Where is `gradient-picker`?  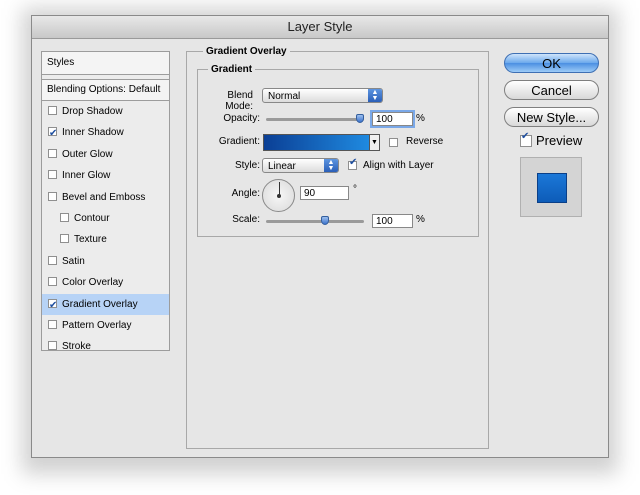 gradient-picker is located at coordinates (316, 142).